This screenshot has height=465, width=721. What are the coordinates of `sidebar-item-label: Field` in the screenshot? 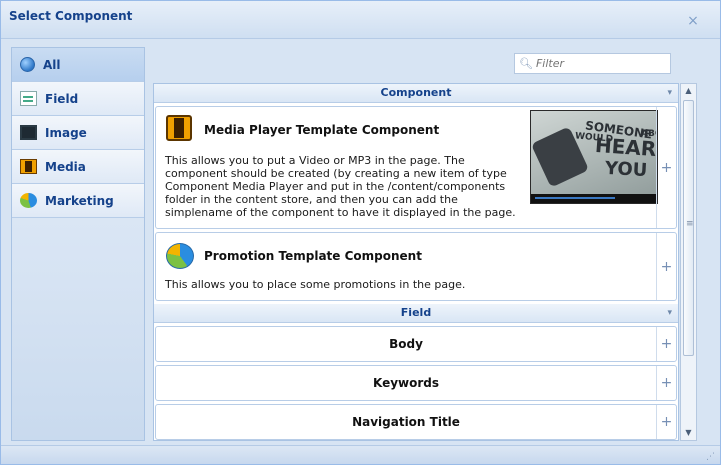 It's located at (62, 98).